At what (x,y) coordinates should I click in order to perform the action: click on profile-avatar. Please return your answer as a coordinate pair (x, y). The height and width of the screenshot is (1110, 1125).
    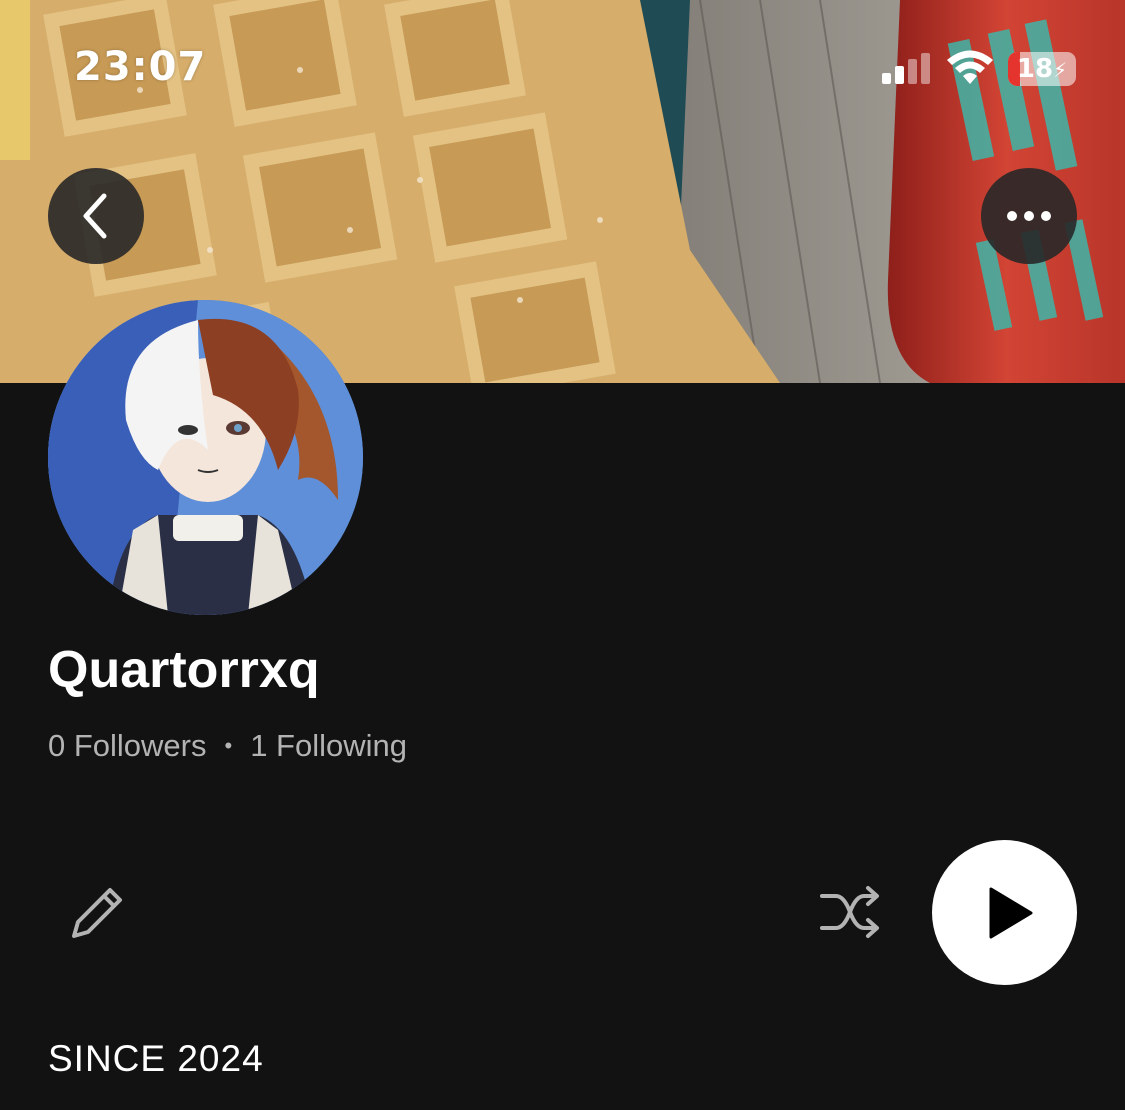
    Looking at the image, I should click on (205, 457).